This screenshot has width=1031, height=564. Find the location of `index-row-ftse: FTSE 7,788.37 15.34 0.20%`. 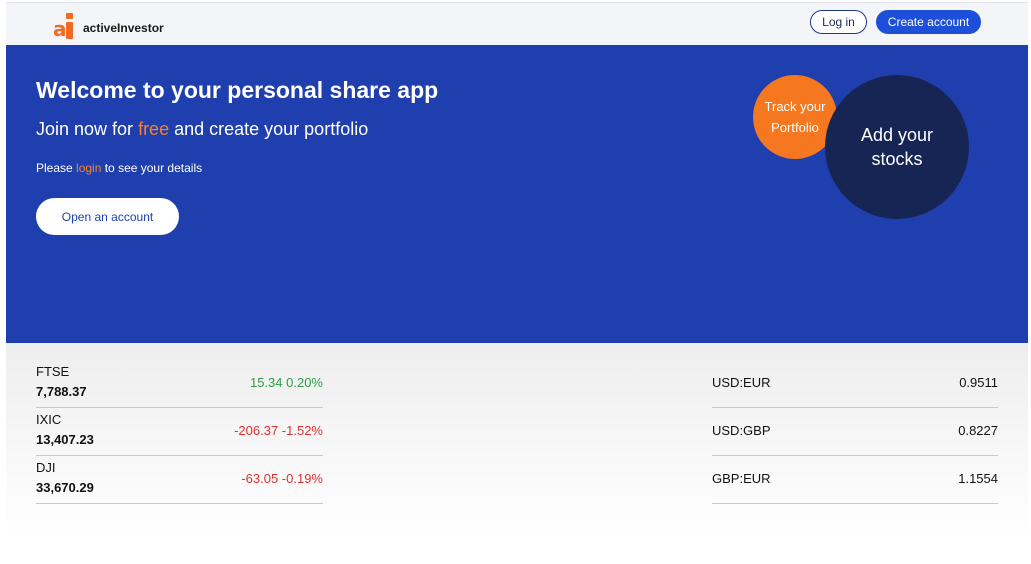

index-row-ftse: FTSE 7,788.37 15.34 0.20% is located at coordinates (179, 384).